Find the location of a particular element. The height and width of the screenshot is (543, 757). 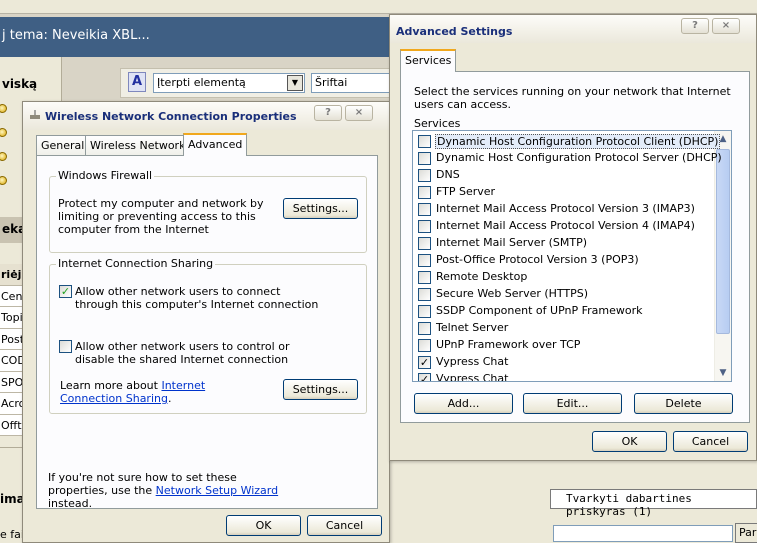

tab-advanced: Advanced is located at coordinates (215, 144).